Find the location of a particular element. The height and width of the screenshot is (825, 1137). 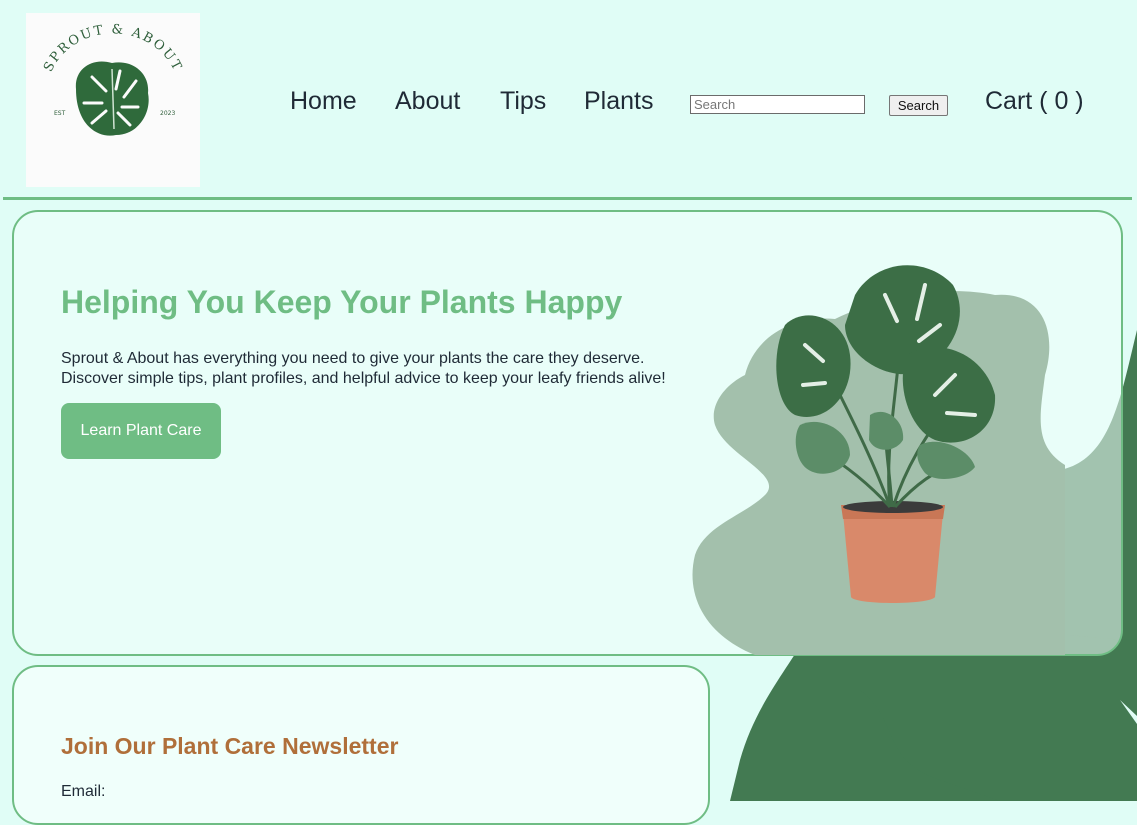

cart-link: Cart ( 0 ) is located at coordinates (1034, 101).